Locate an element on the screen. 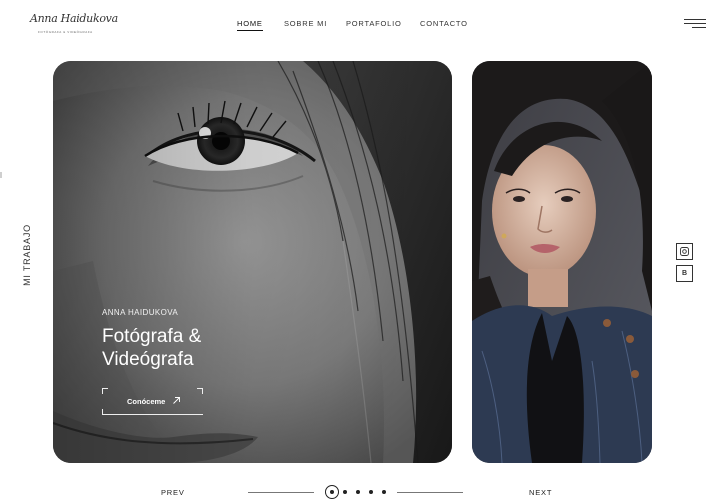 The image size is (715, 500). hamburger-menu-icon is located at coordinates (695, 24).